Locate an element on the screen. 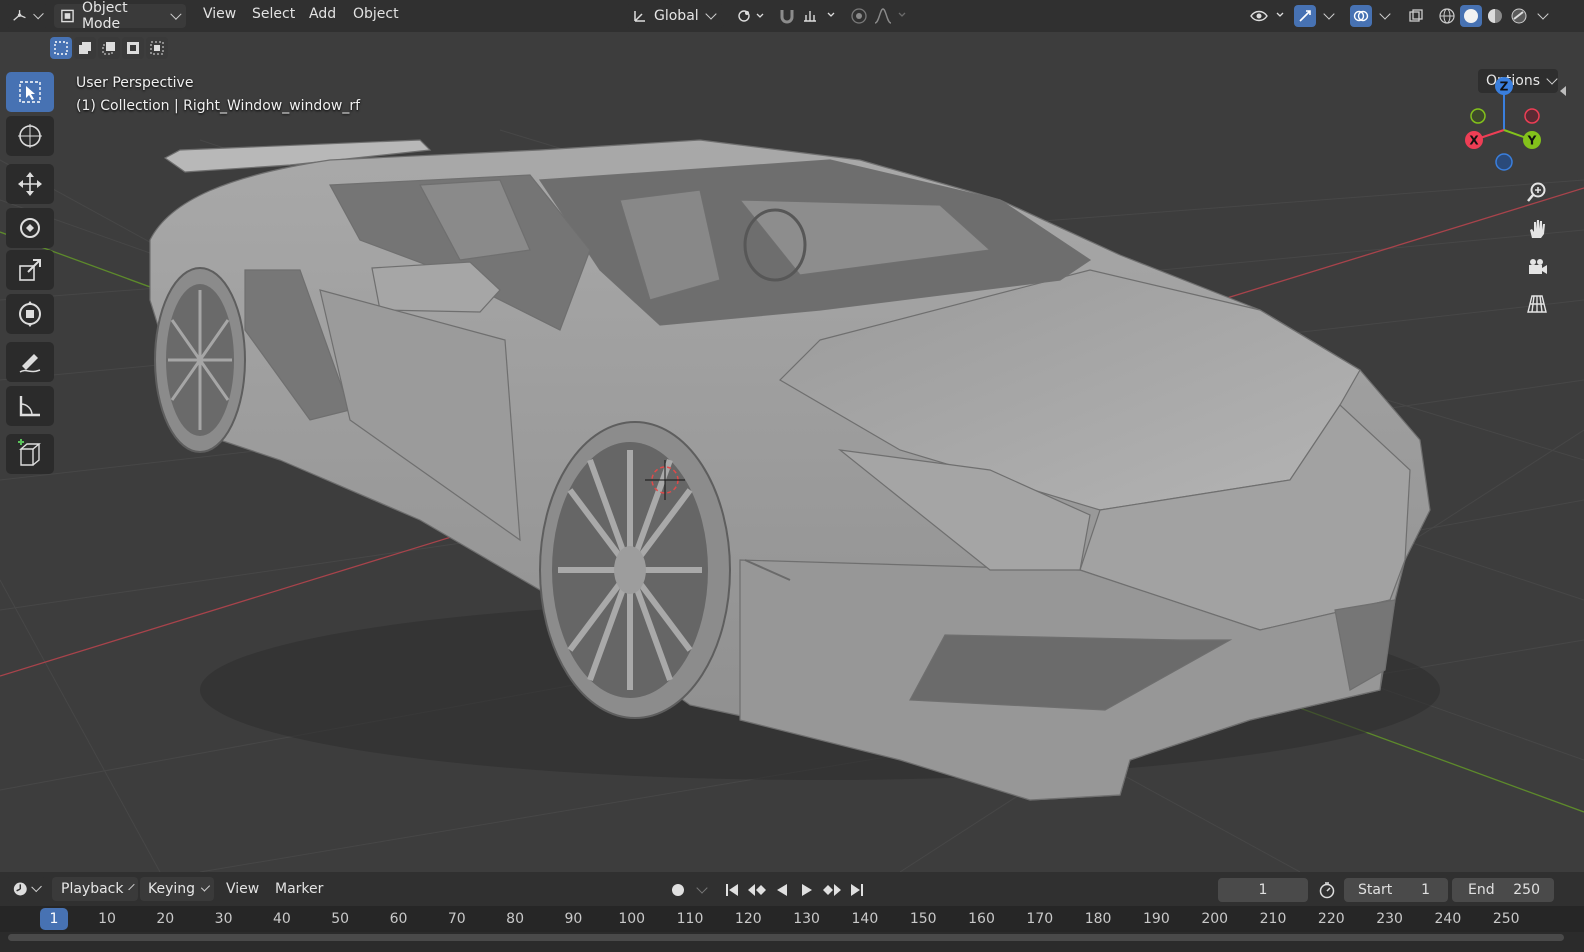 The width and height of the screenshot is (1584, 952). neg-z-handle-icon is located at coordinates (1504, 162).